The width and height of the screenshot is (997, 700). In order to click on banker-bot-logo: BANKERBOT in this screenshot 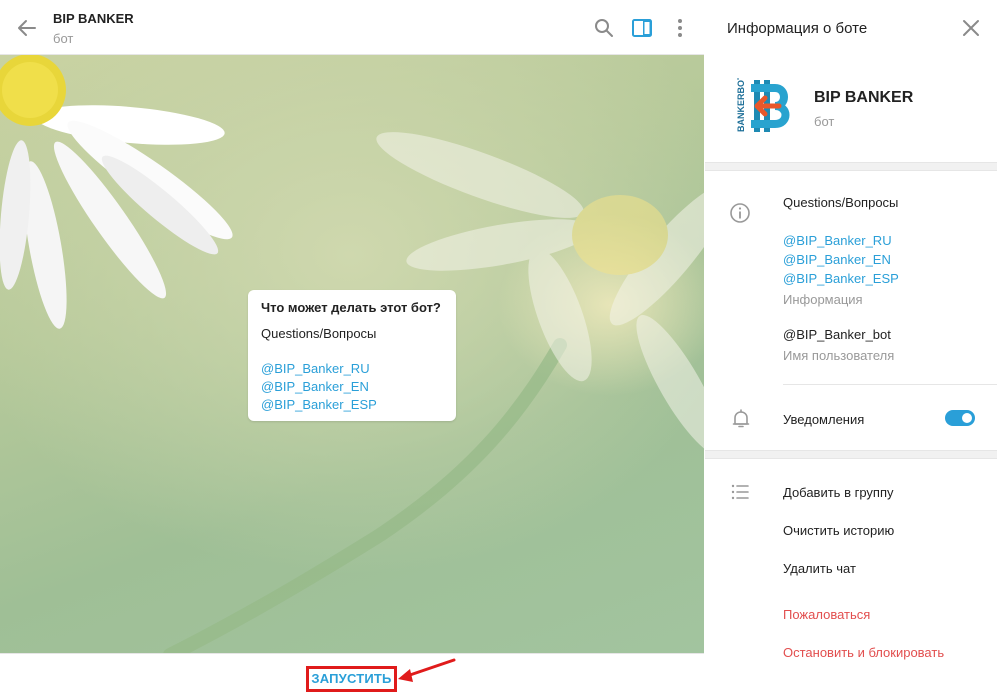, I will do `click(763, 103)`.